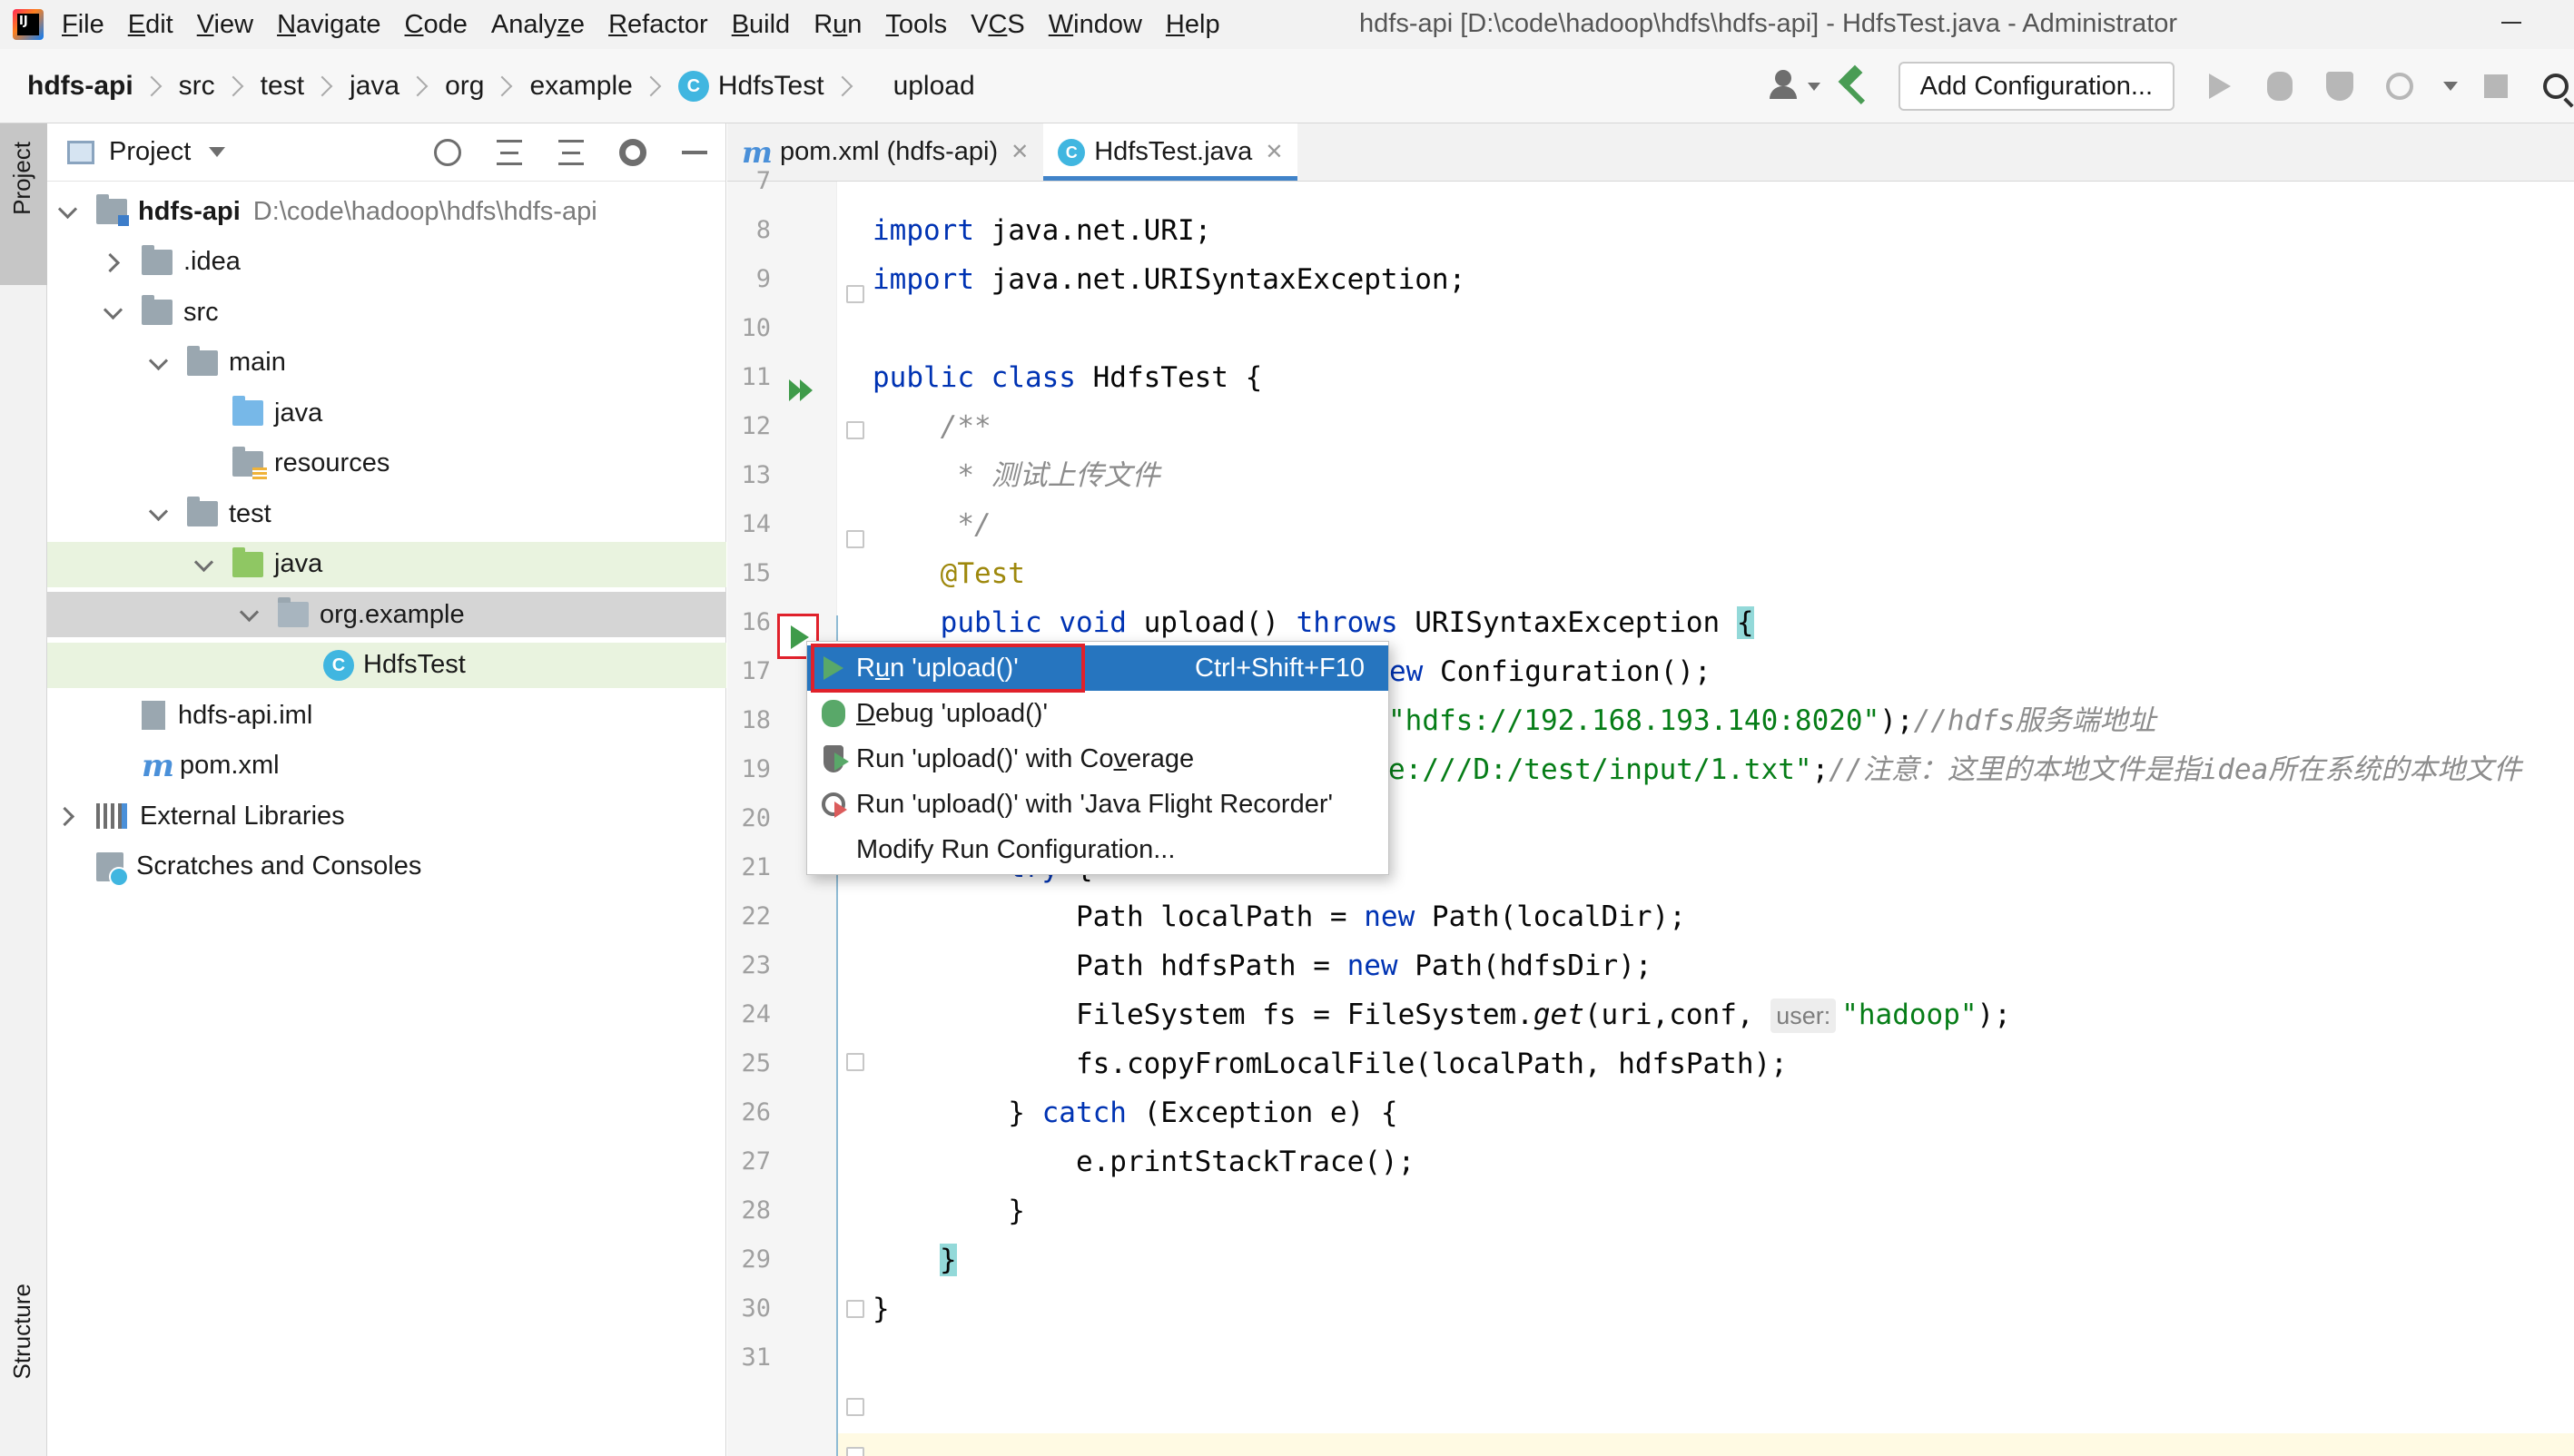 The image size is (2574, 1456). What do you see at coordinates (509, 152) in the screenshot?
I see `expand-all-icon` at bounding box center [509, 152].